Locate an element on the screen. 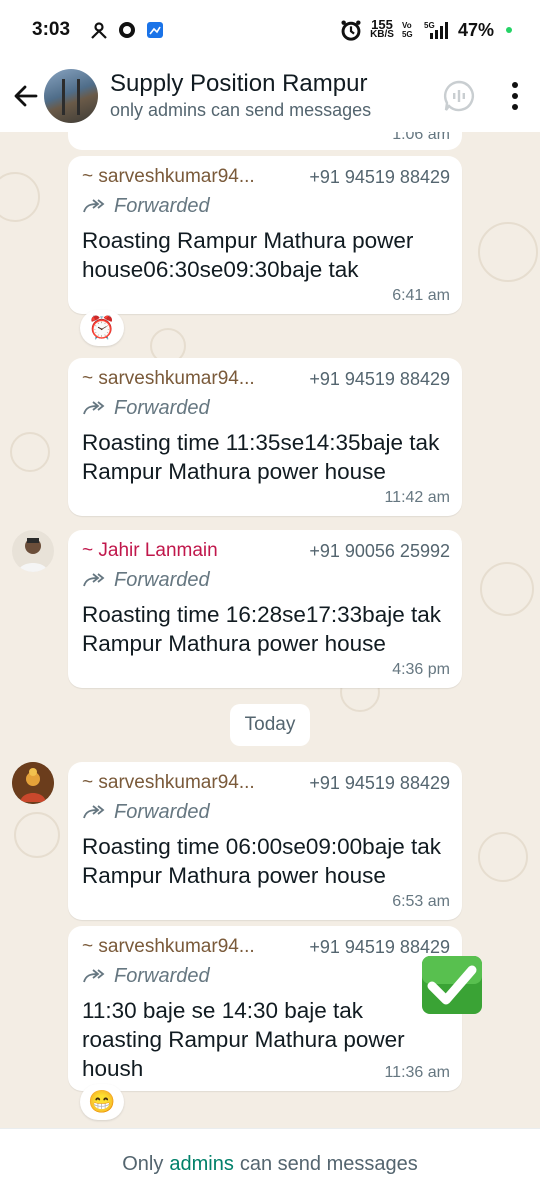 This screenshot has width=540, height=1200. message-time: 6:53 am is located at coordinates (421, 901).